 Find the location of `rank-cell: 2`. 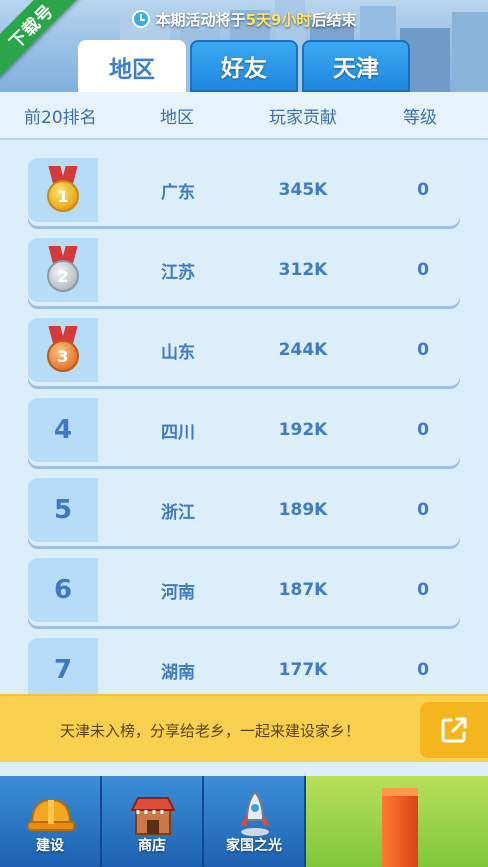

rank-cell: 2 is located at coordinates (63, 270).